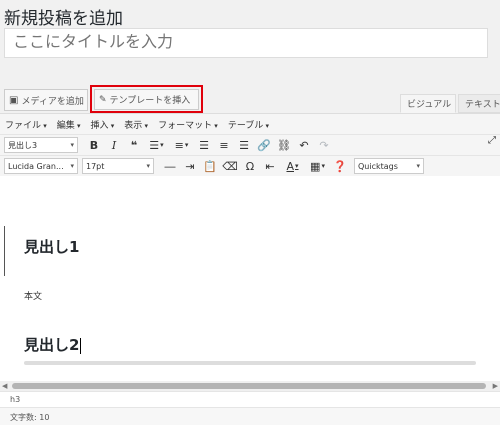 The width and height of the screenshot is (500, 425). What do you see at coordinates (103, 99) in the screenshot?
I see `pencil-icon: ✎` at bounding box center [103, 99].